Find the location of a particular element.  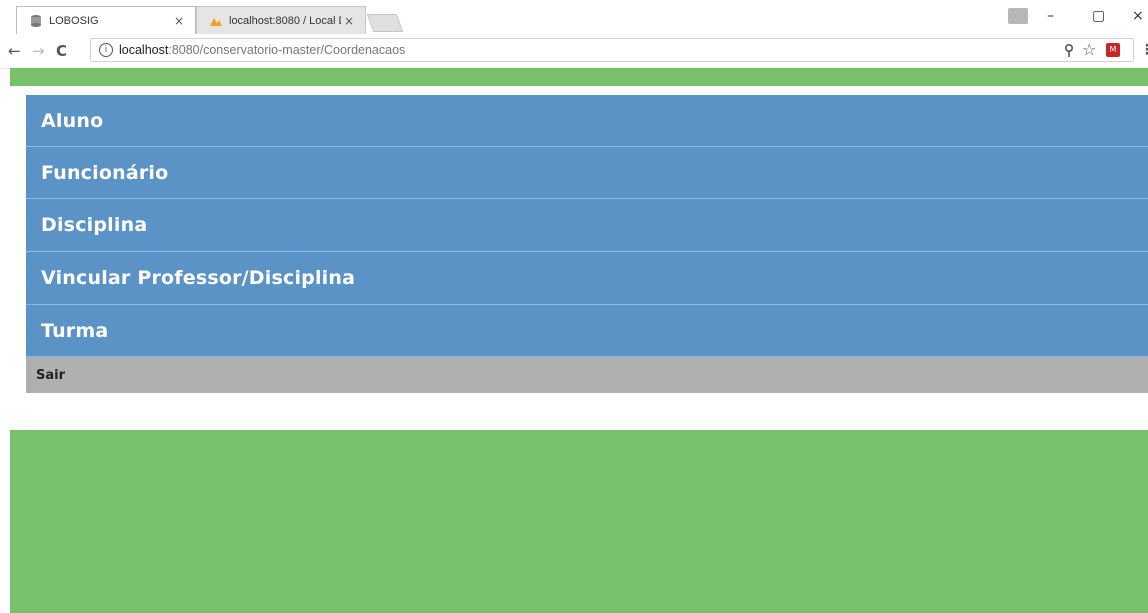

menu-item-turma: Turma is located at coordinates (587, 331).